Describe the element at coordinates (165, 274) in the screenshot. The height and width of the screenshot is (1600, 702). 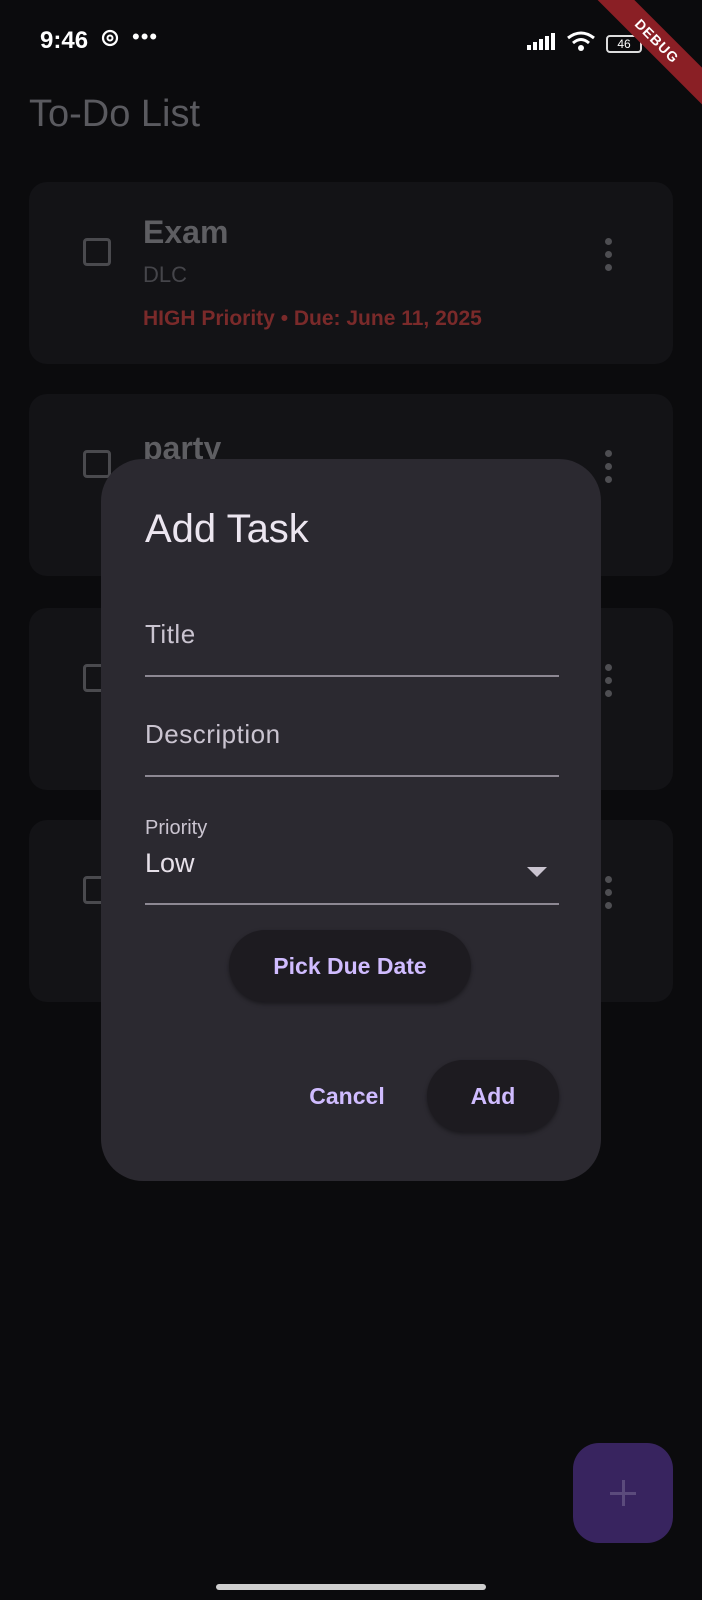
I see `task-description: DLC` at that location.